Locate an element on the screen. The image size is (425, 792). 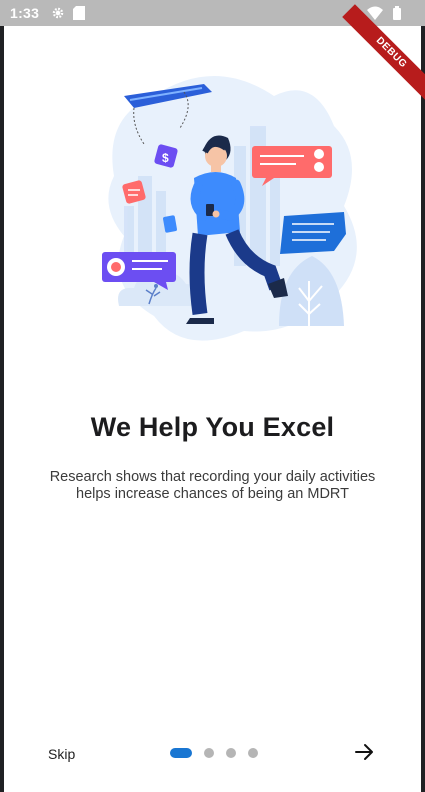
status-icons-right is located at coordinates (384, 13).